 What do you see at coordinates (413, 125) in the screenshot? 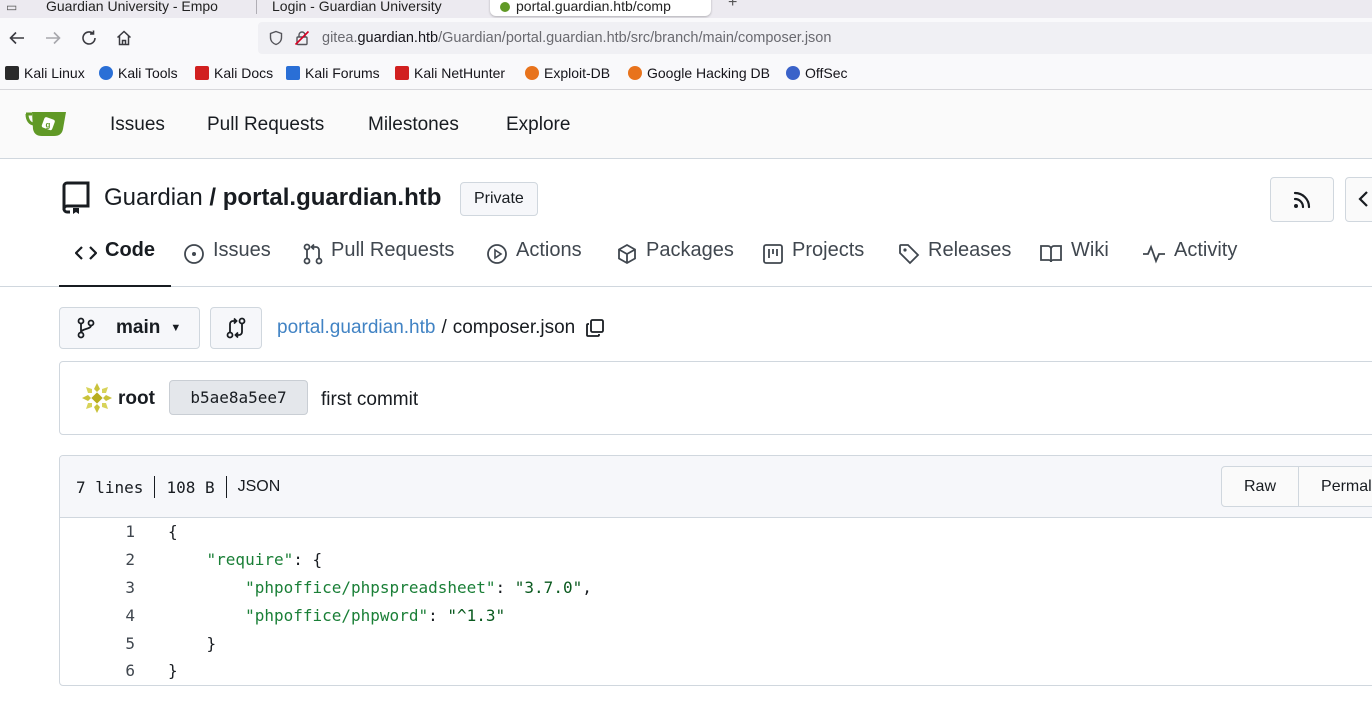
I see `nav-milestones: Milestones` at bounding box center [413, 125].